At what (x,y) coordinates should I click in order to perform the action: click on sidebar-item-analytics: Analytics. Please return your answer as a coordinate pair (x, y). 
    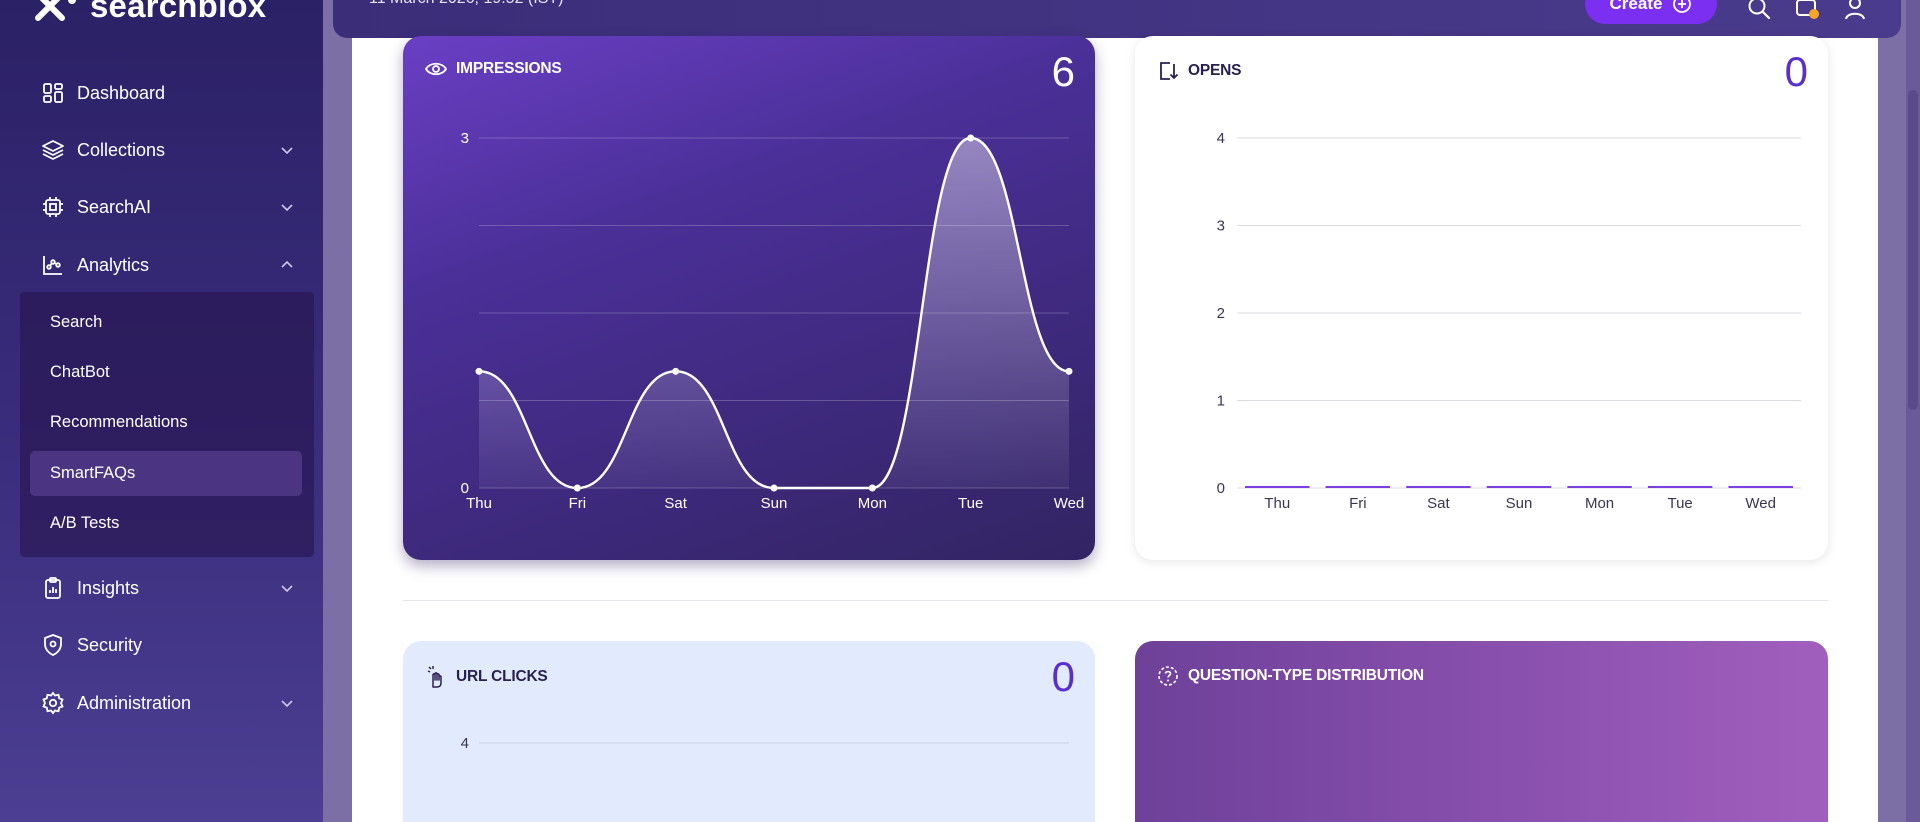
    Looking at the image, I should click on (171, 265).